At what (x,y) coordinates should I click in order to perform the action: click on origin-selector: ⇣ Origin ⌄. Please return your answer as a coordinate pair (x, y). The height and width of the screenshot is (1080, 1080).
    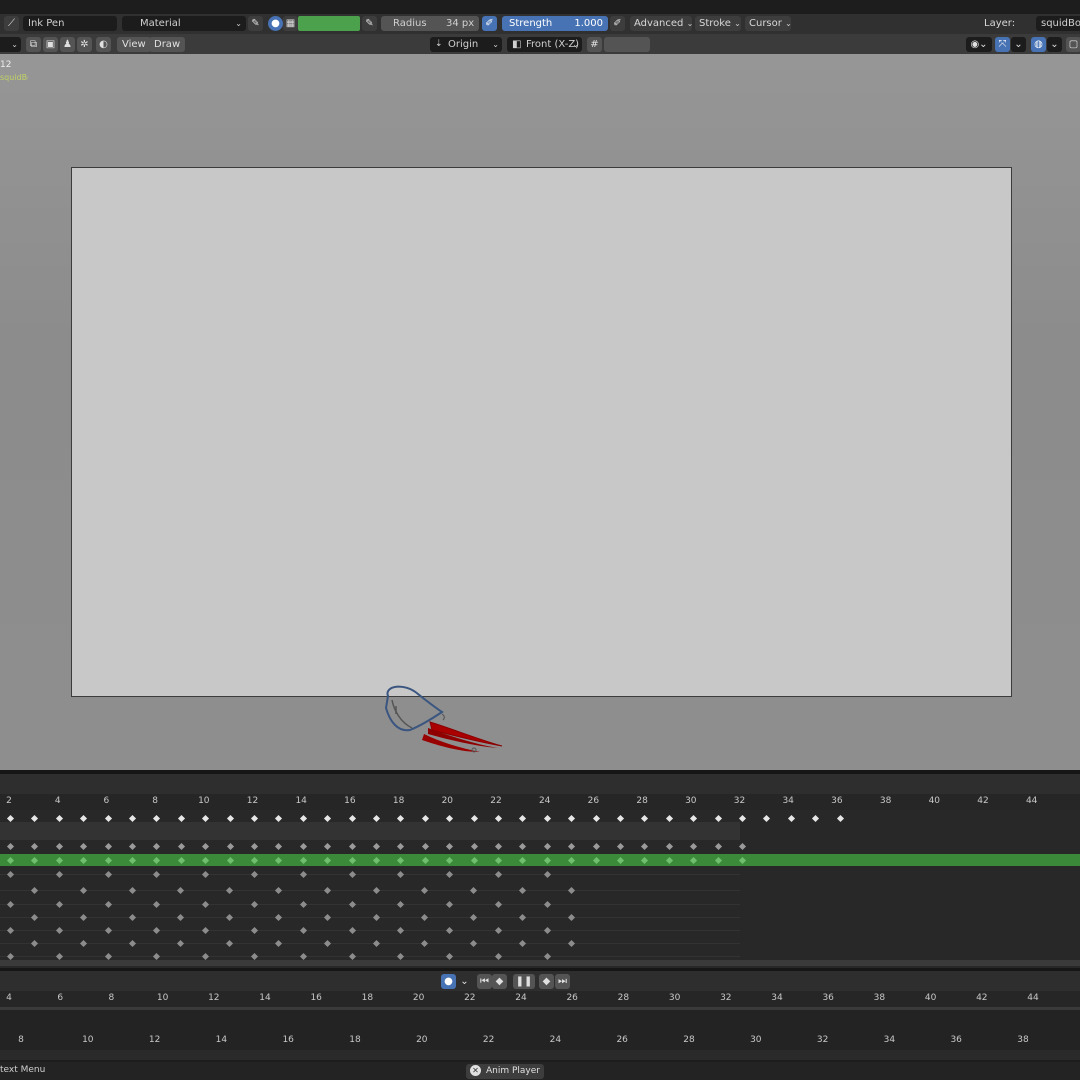
    Looking at the image, I should click on (466, 44).